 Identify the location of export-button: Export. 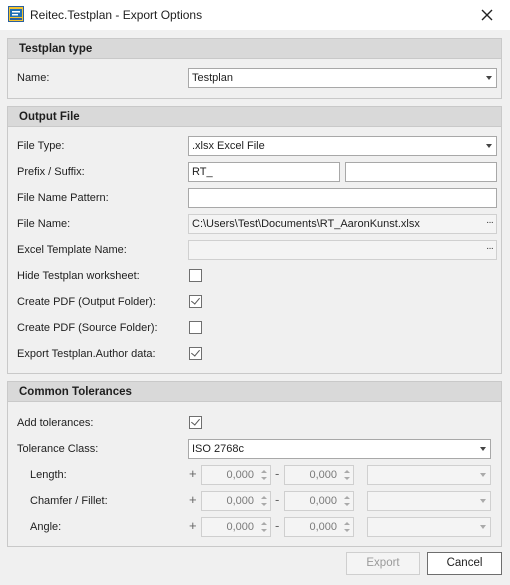
(383, 563).